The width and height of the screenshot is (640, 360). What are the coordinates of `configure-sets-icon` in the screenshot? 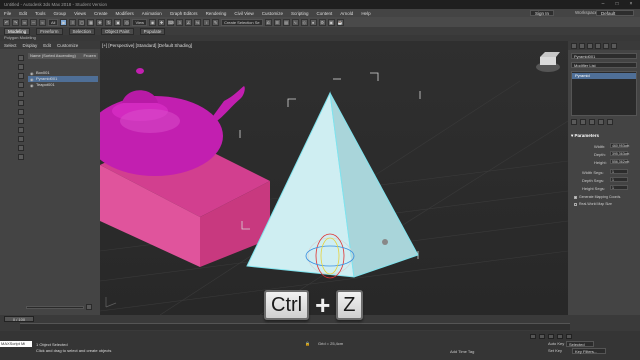 It's located at (610, 122).